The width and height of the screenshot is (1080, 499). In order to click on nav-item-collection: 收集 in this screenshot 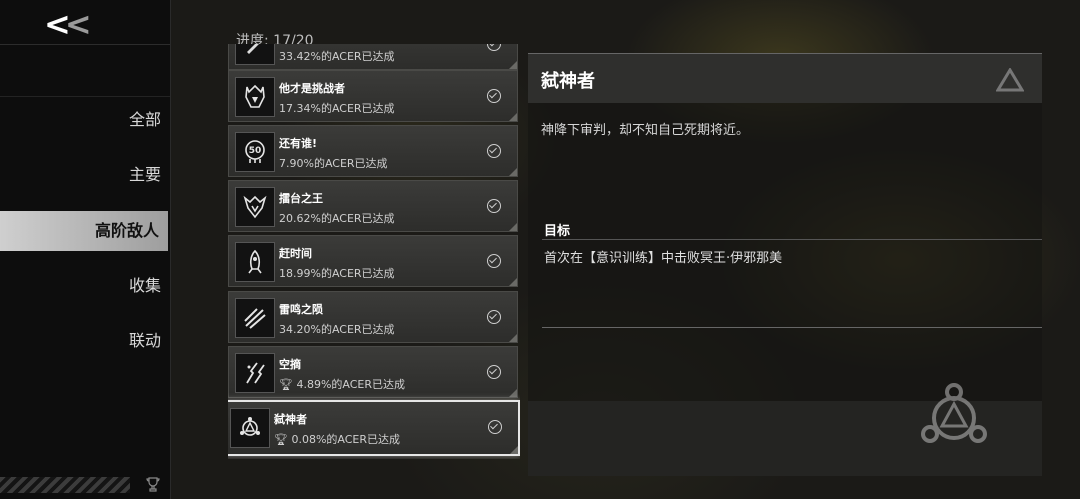, I will do `click(85, 286)`.